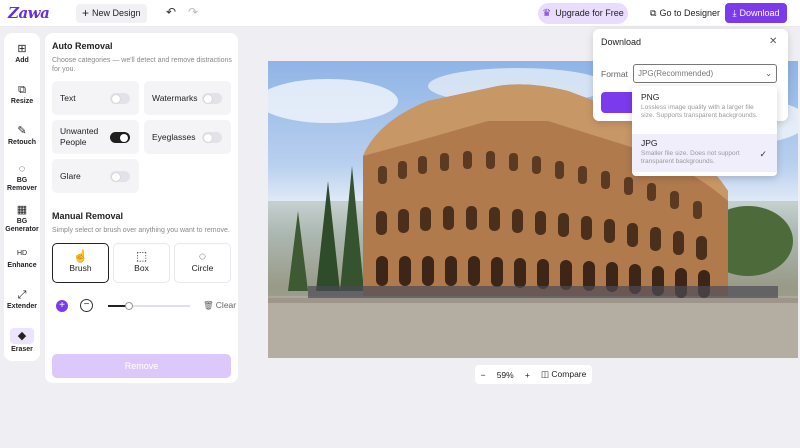  I want to click on toggle-eyeglasses, so click(212, 137).